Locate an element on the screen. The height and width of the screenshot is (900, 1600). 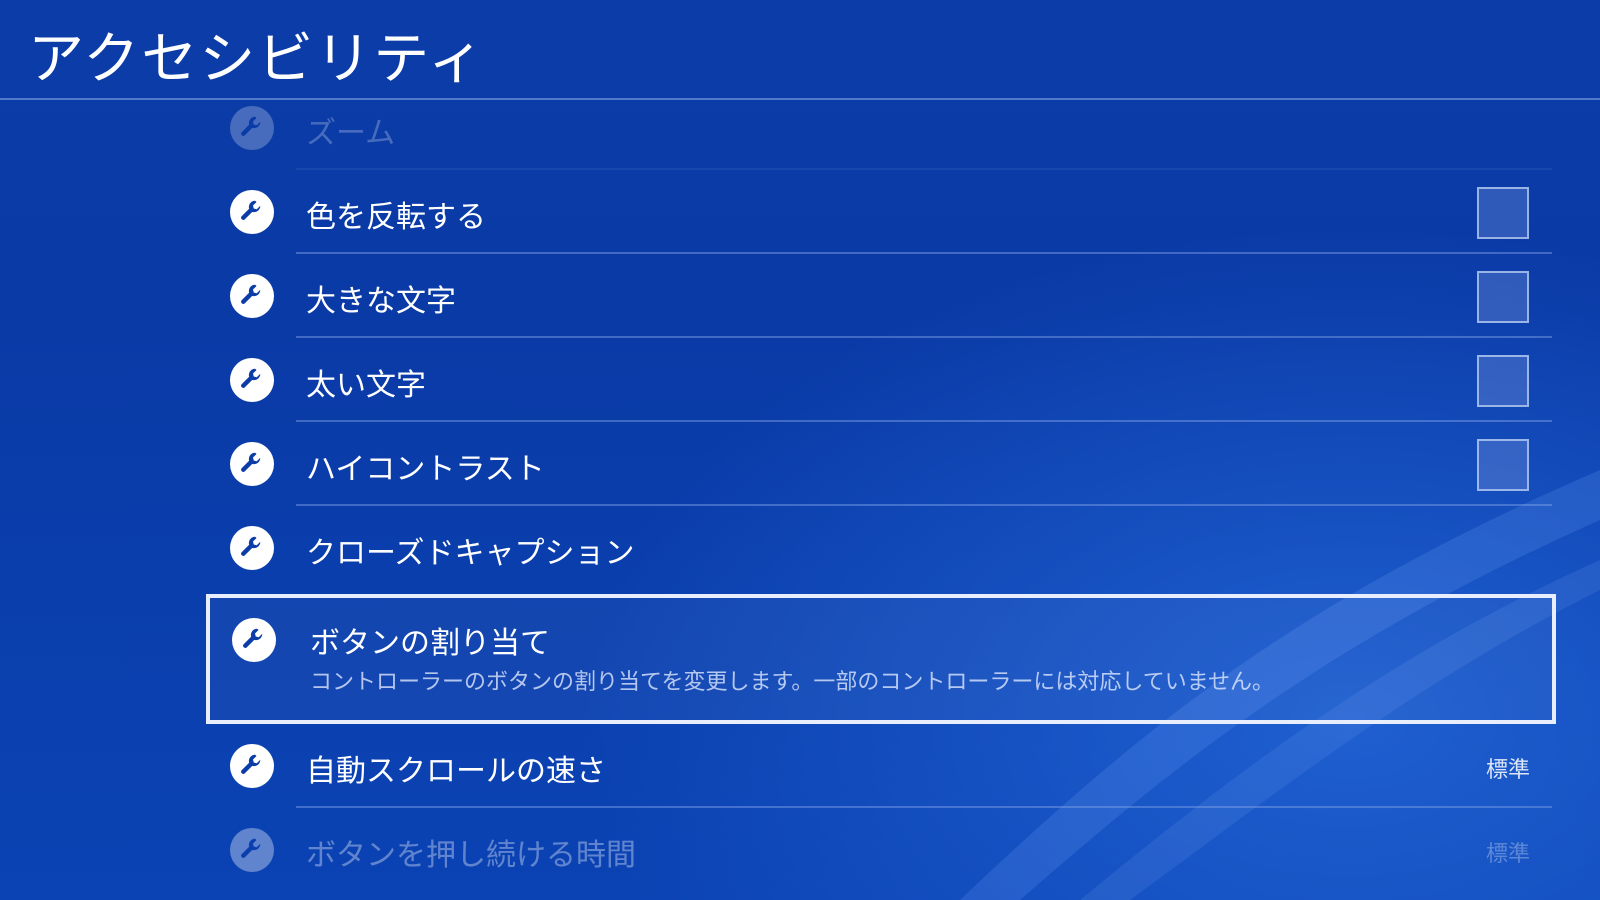
list-item-invert-colors: 色を反転する is located at coordinates (800, 212).